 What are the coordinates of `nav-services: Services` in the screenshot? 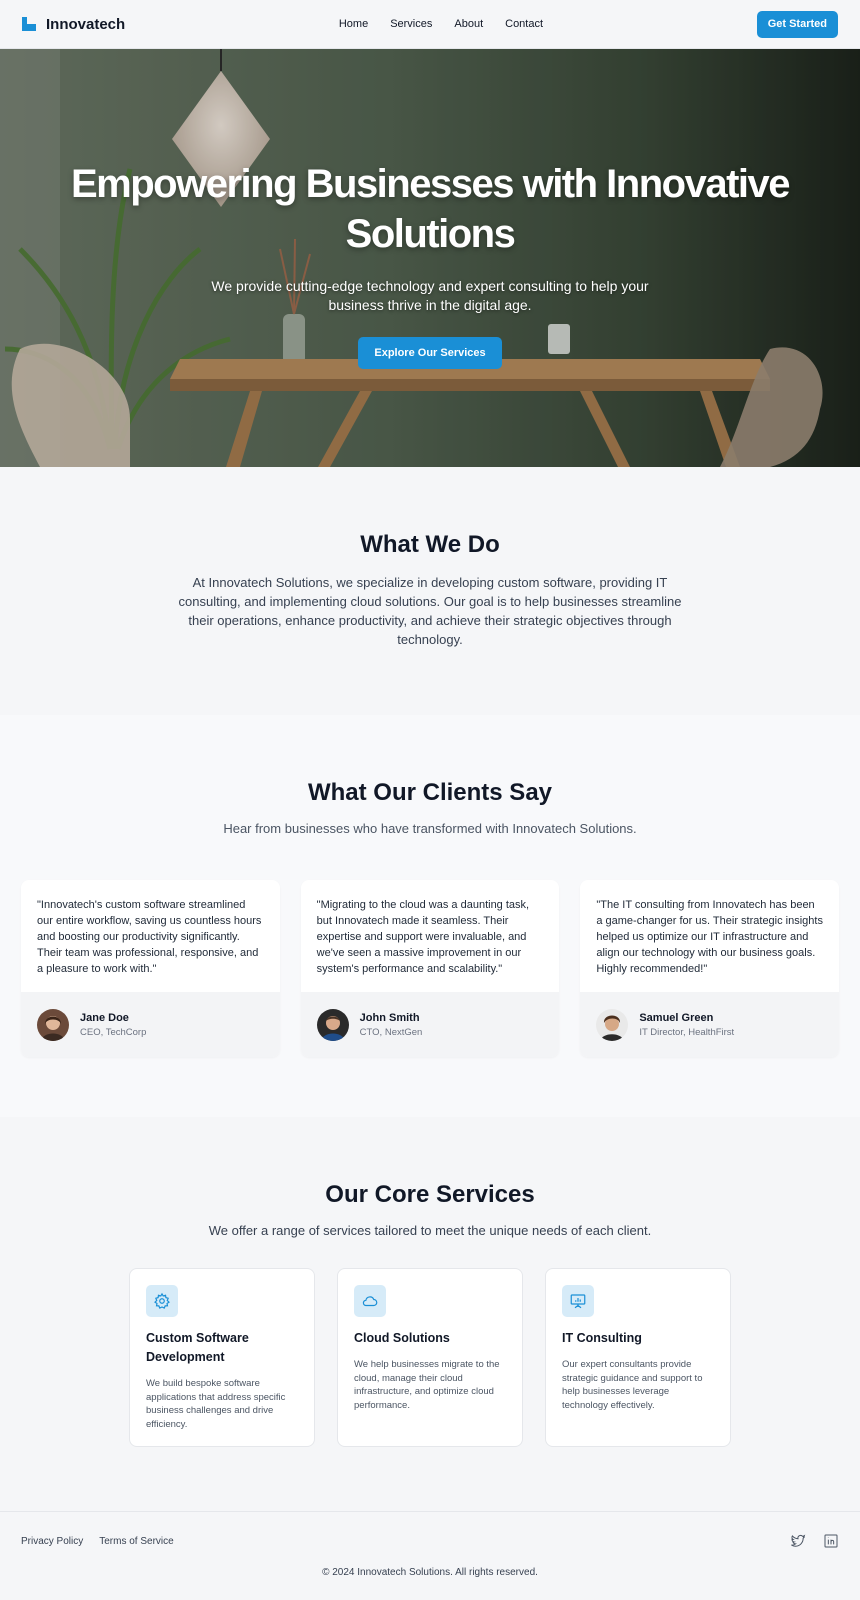 It's located at (411, 24).